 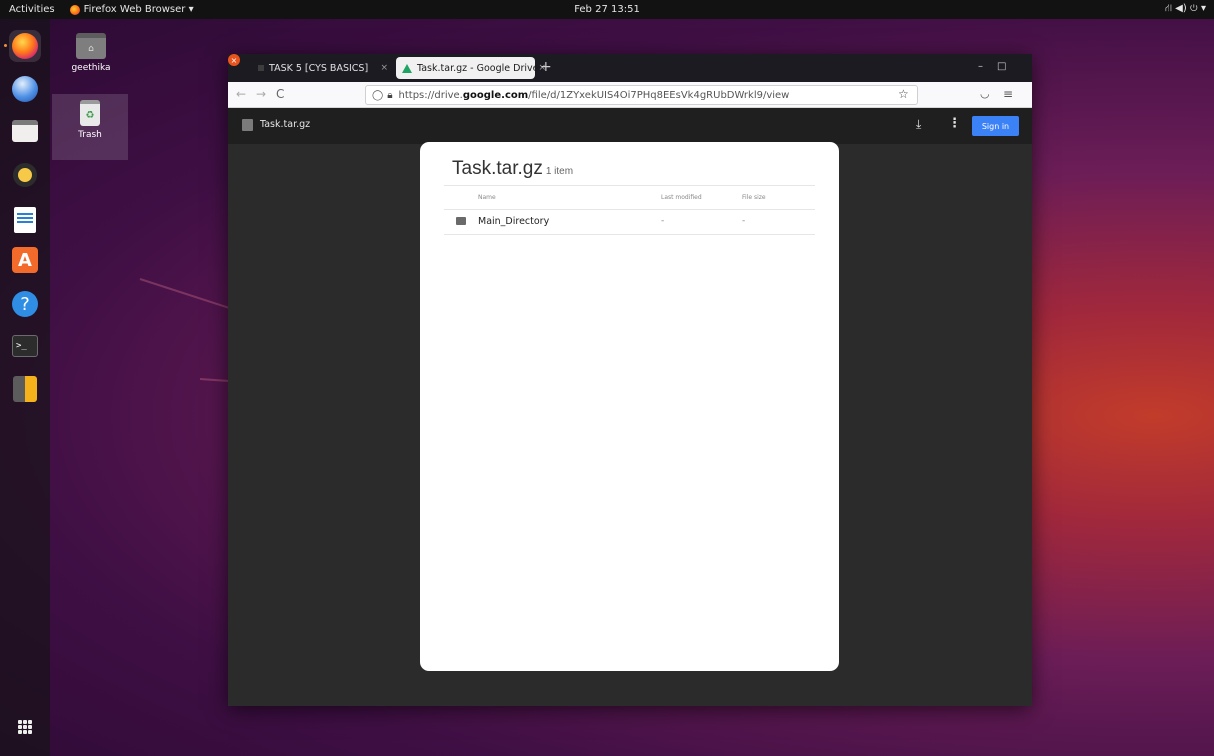 I want to click on maximize-button: □, so click(x=1001, y=66).